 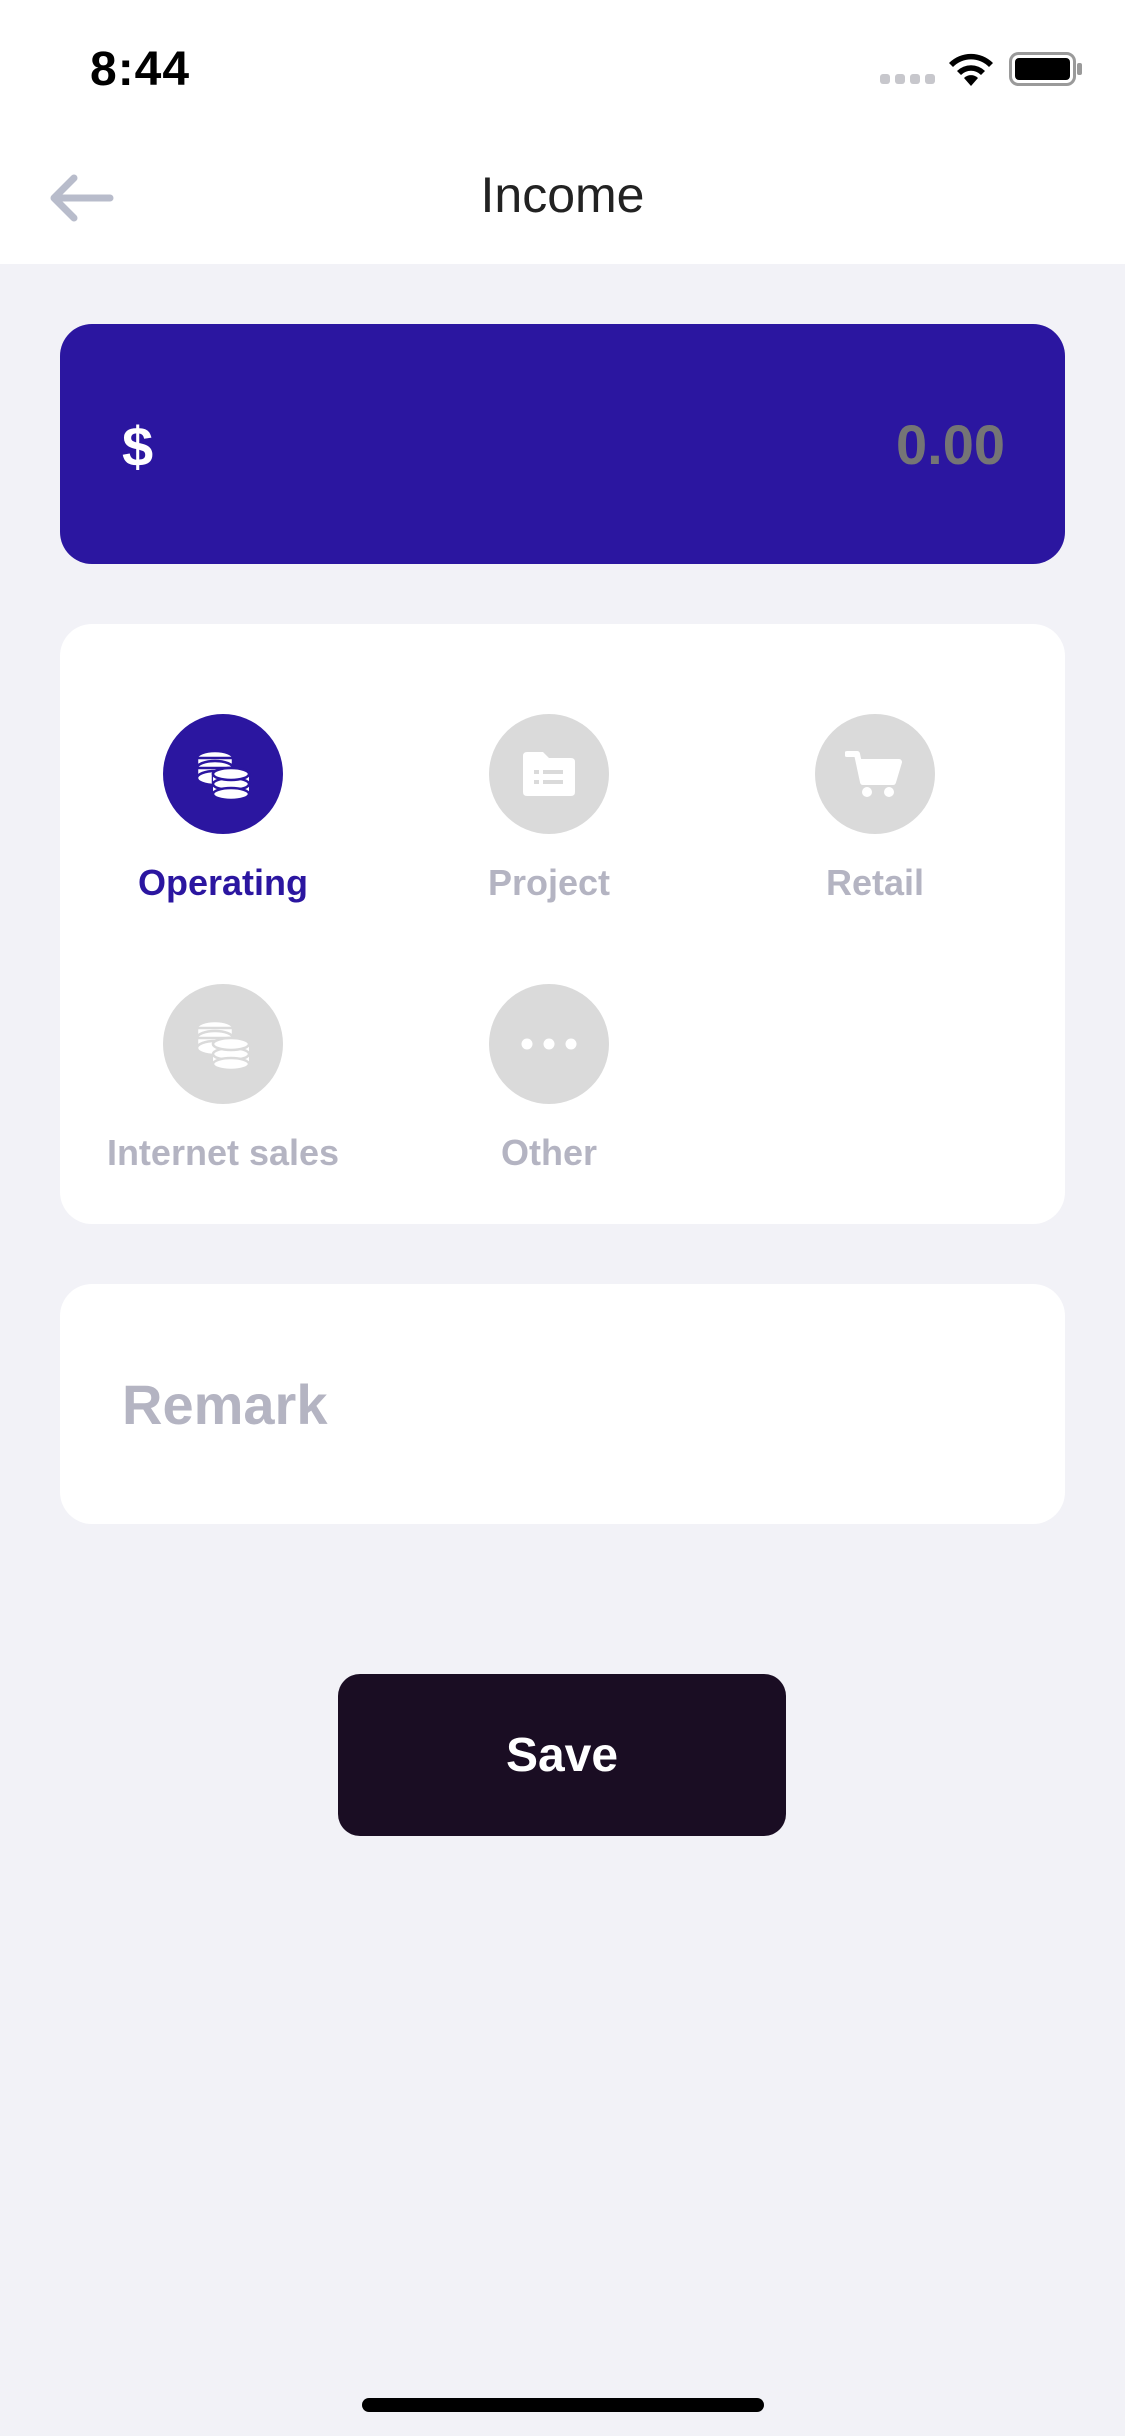 What do you see at coordinates (971, 69) in the screenshot?
I see `wifi-icon` at bounding box center [971, 69].